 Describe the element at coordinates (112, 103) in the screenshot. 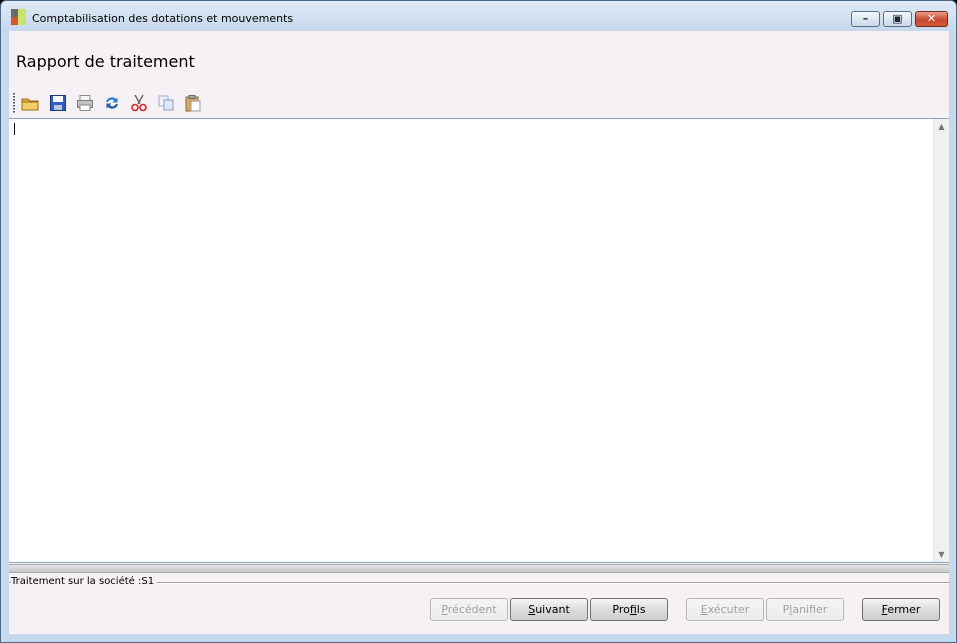

I see `refresh-icon` at that location.